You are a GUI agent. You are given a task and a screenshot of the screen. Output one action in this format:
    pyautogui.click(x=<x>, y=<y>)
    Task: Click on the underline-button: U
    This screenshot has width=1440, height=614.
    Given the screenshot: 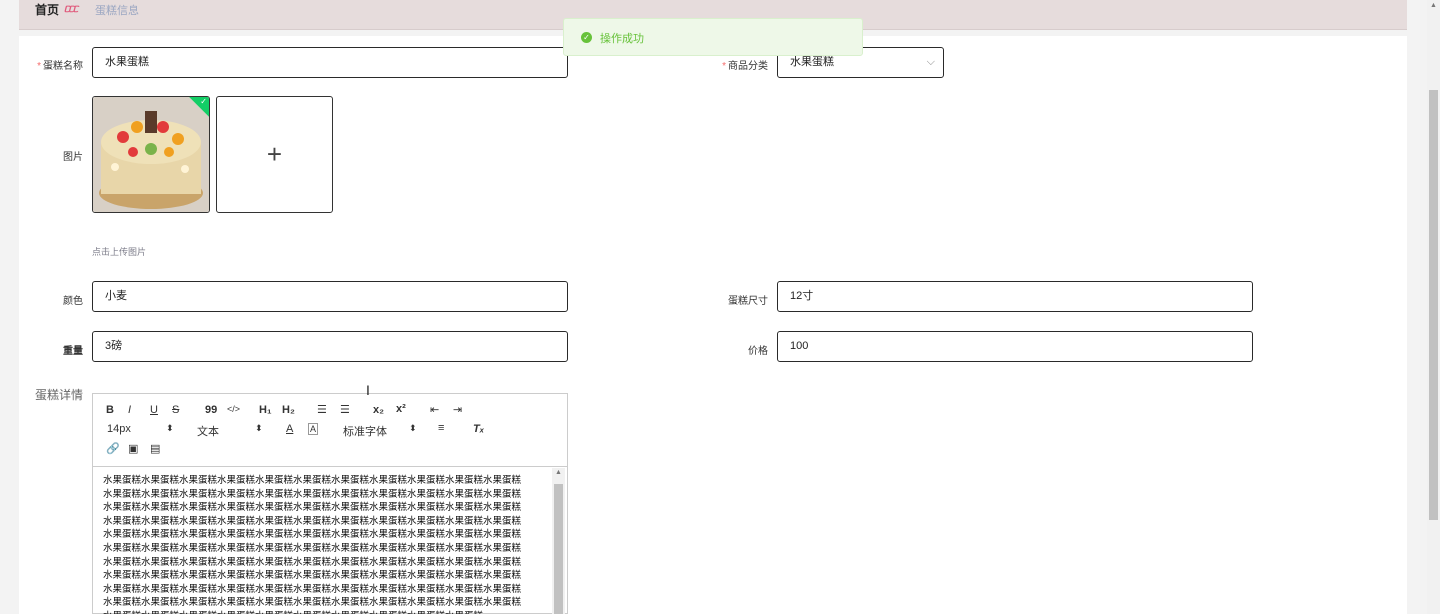 What is the action you would take?
    pyautogui.click(x=154, y=410)
    